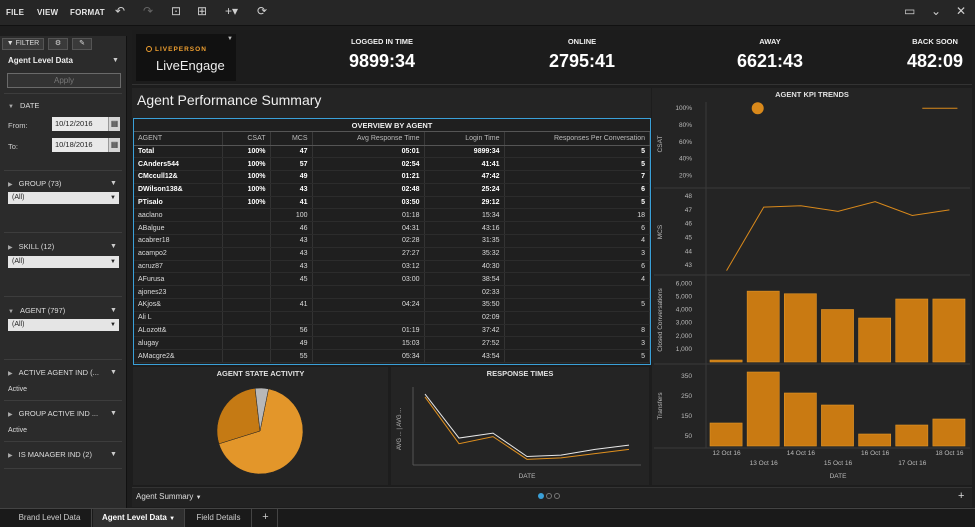 This screenshot has height=527, width=975. What do you see at coordinates (909, 11) in the screenshot?
I see `present-icon: ▭` at bounding box center [909, 11].